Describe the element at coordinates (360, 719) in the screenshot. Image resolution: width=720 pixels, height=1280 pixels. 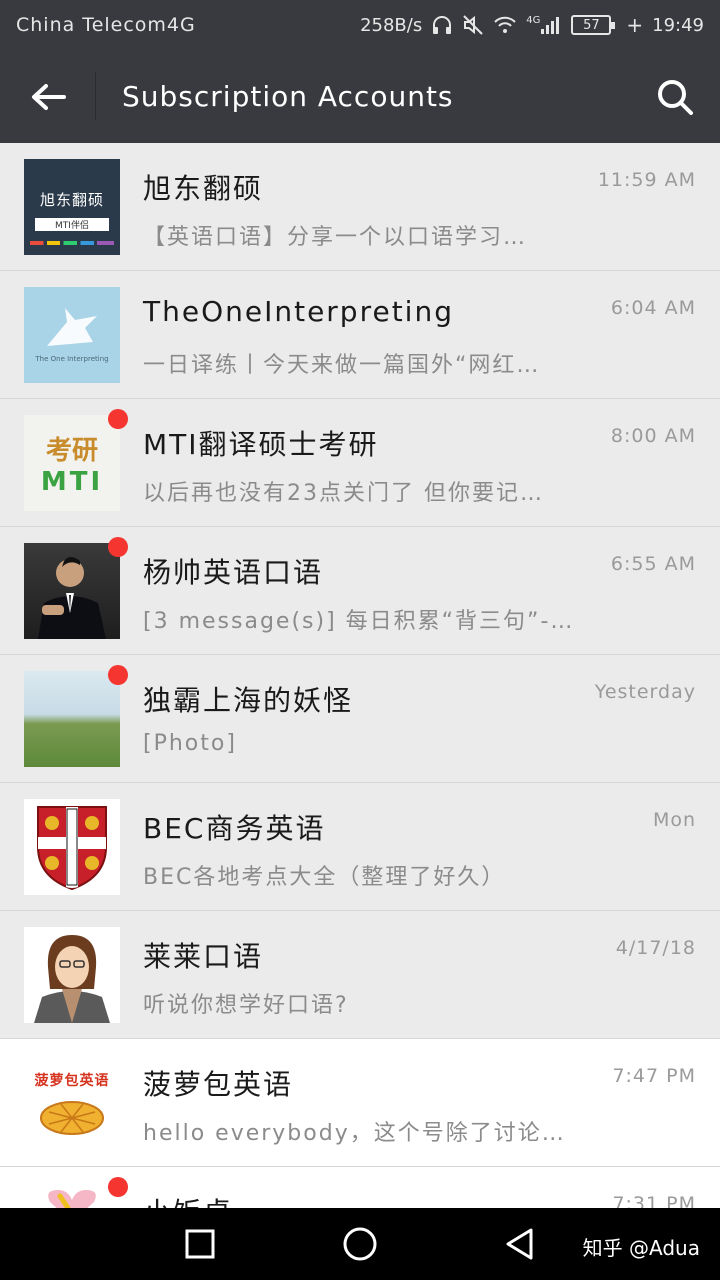
I see `list-item: 独霸上海的妖怪 Yesterday [Photo]` at that location.